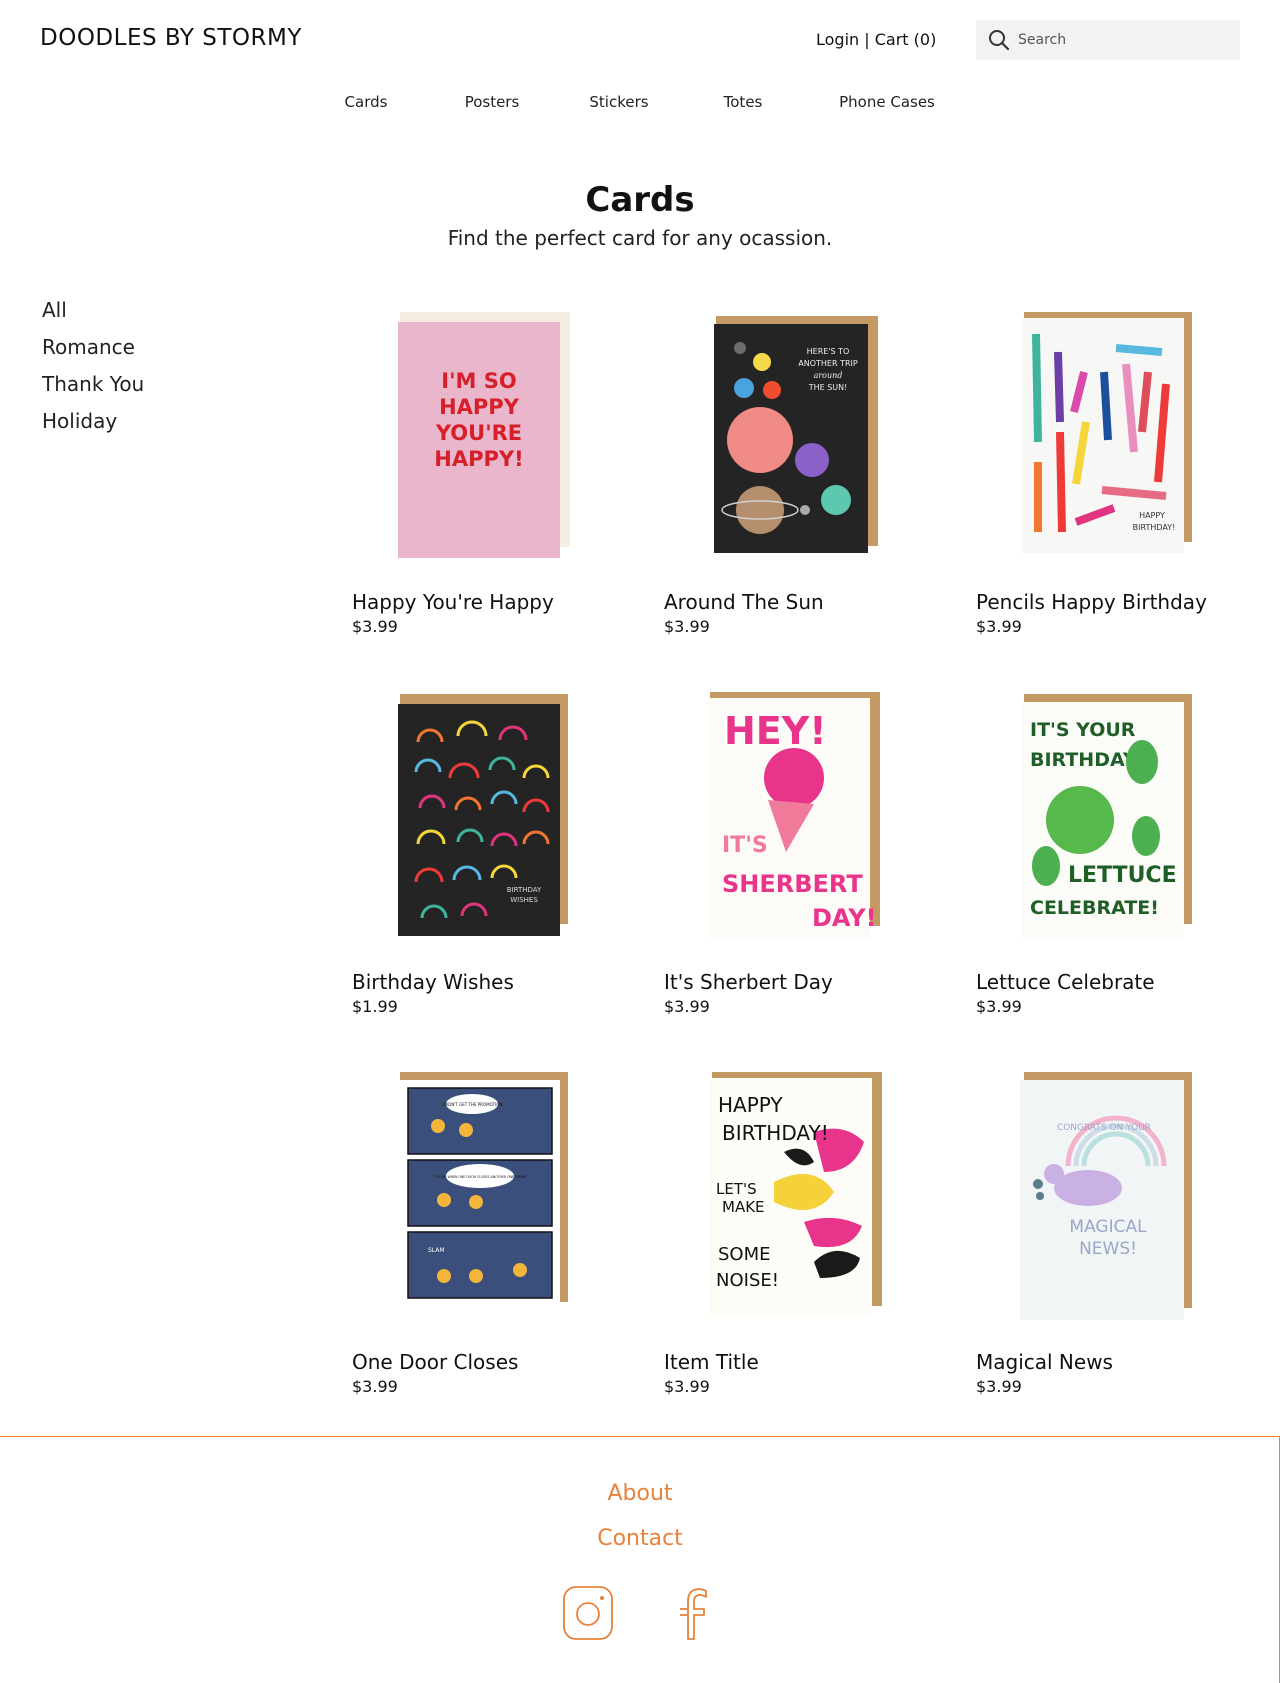  What do you see at coordinates (93, 390) in the screenshot?
I see `filter-thank-you: Thank You` at bounding box center [93, 390].